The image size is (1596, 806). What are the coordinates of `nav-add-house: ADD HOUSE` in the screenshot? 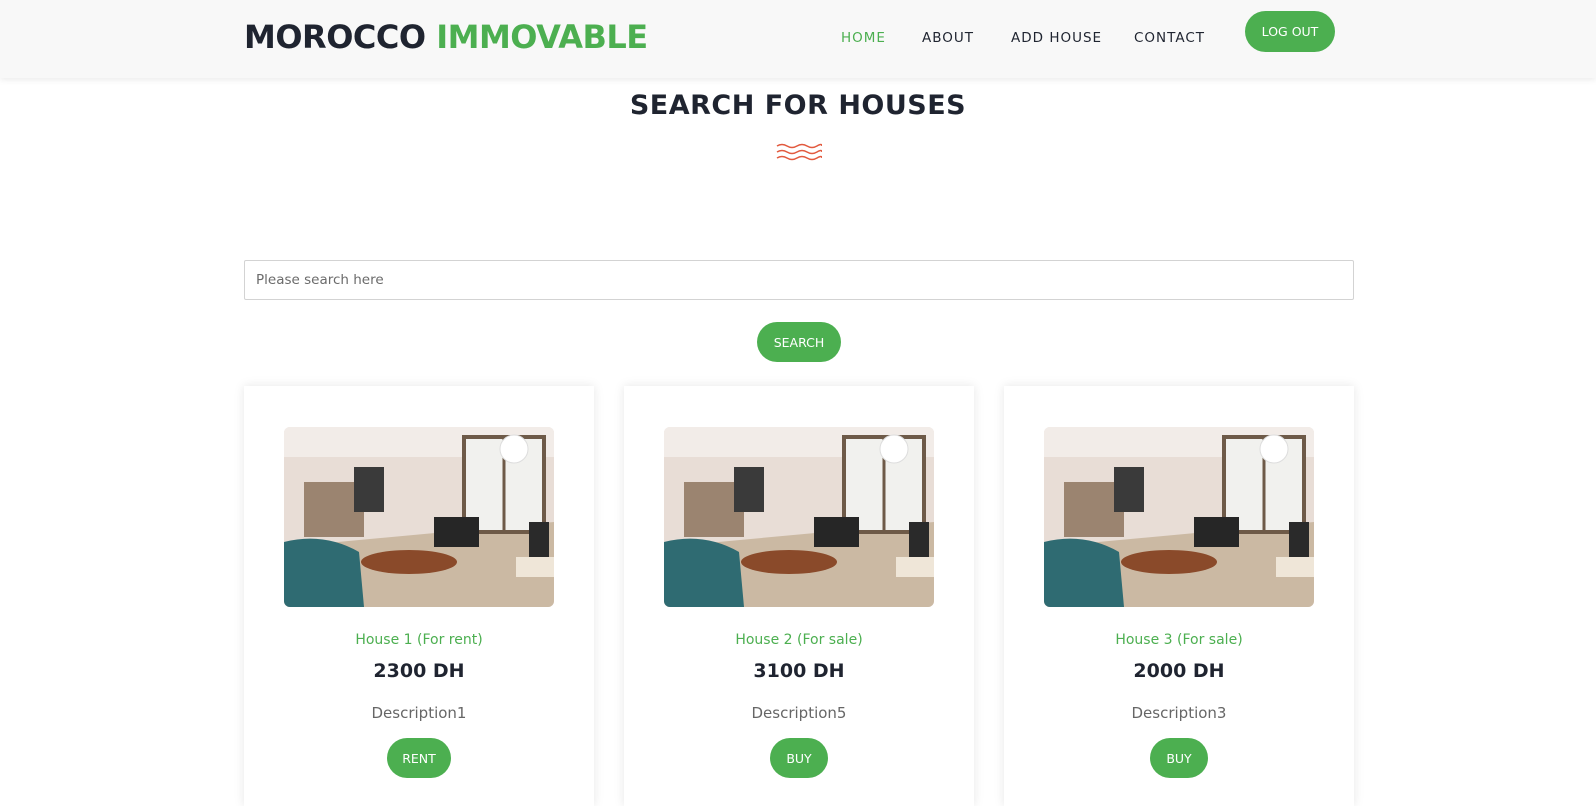 It's located at (1056, 38).